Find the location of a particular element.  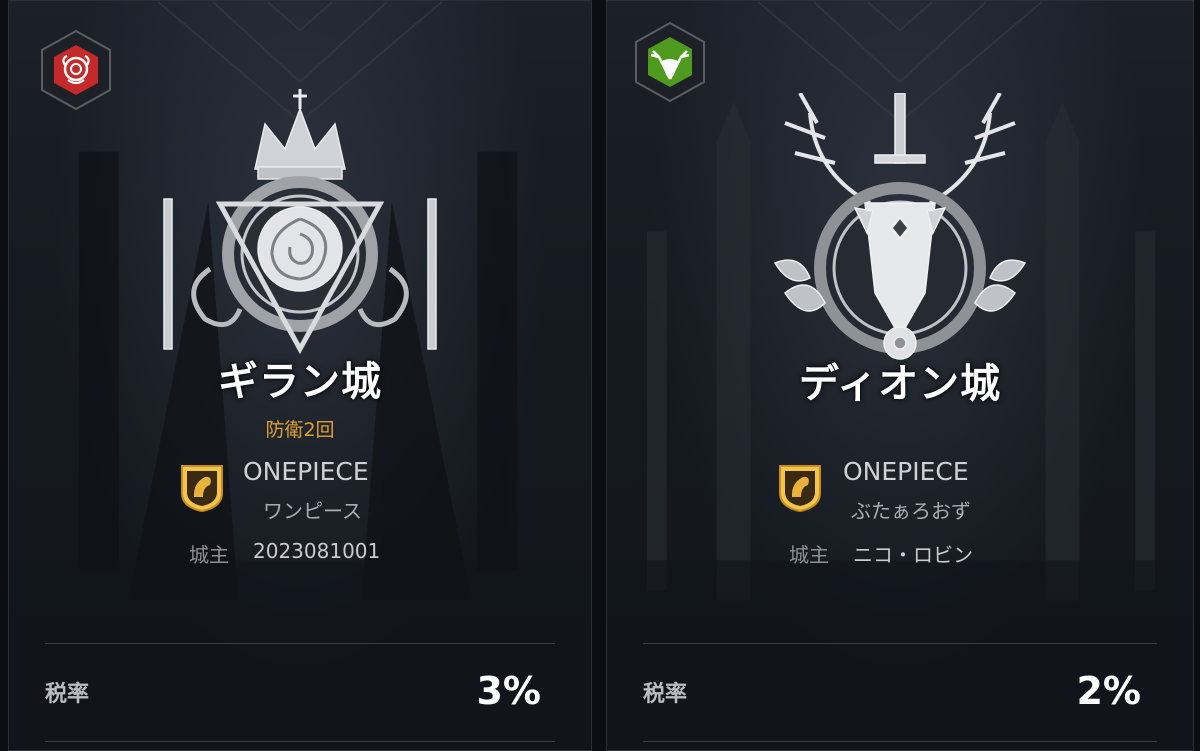

tax-rate-value: 2% is located at coordinates (1108, 691).